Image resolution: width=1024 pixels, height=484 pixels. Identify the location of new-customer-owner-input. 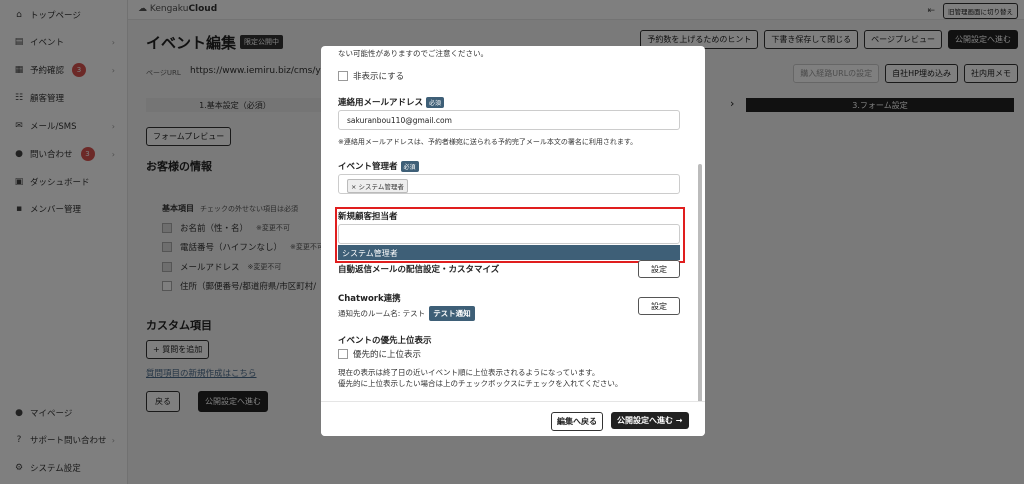
(509, 234).